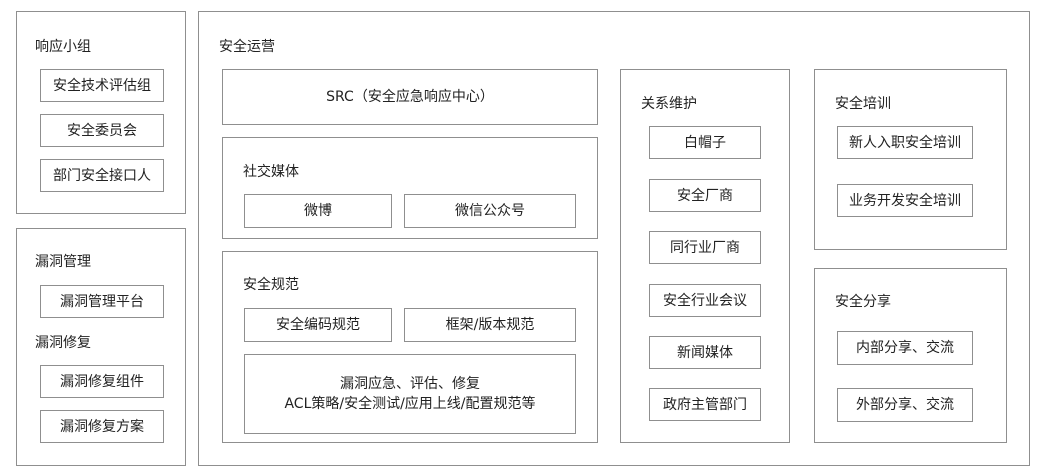 This screenshot has width=1045, height=475. I want to click on vulnerability-panel: 漏洞管理 漏洞管理平台 漏洞修复 漏洞修复组件 漏洞修复方案, so click(101, 347).